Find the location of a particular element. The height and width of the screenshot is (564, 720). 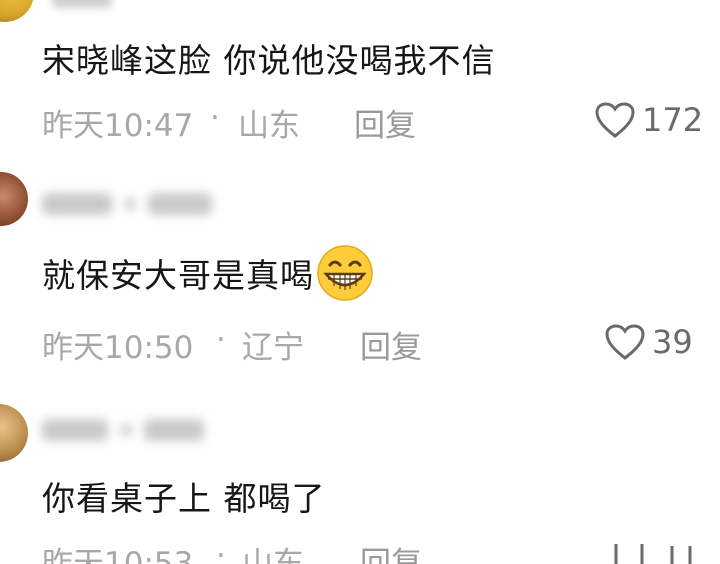

comment-text: 就保安大哥是真喝 is located at coordinates (208, 273).